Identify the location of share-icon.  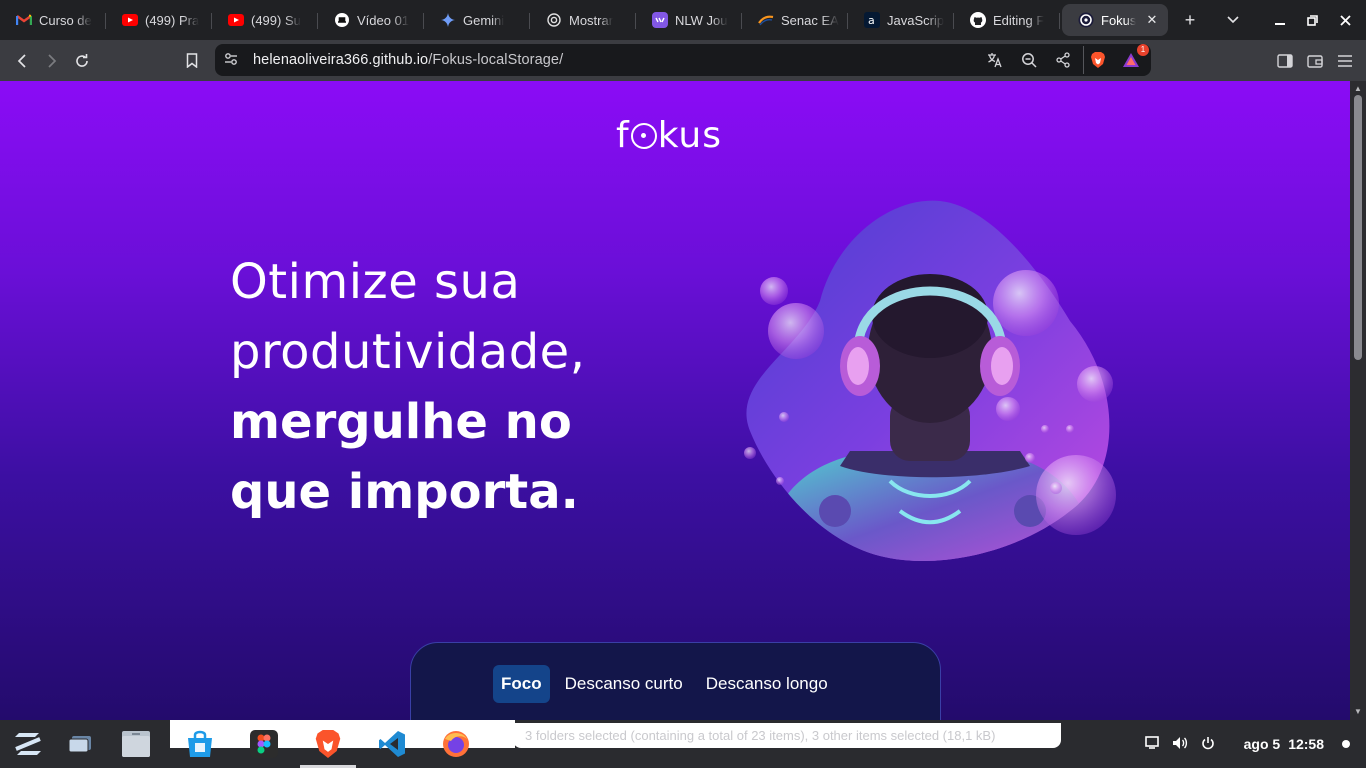
(1063, 60).